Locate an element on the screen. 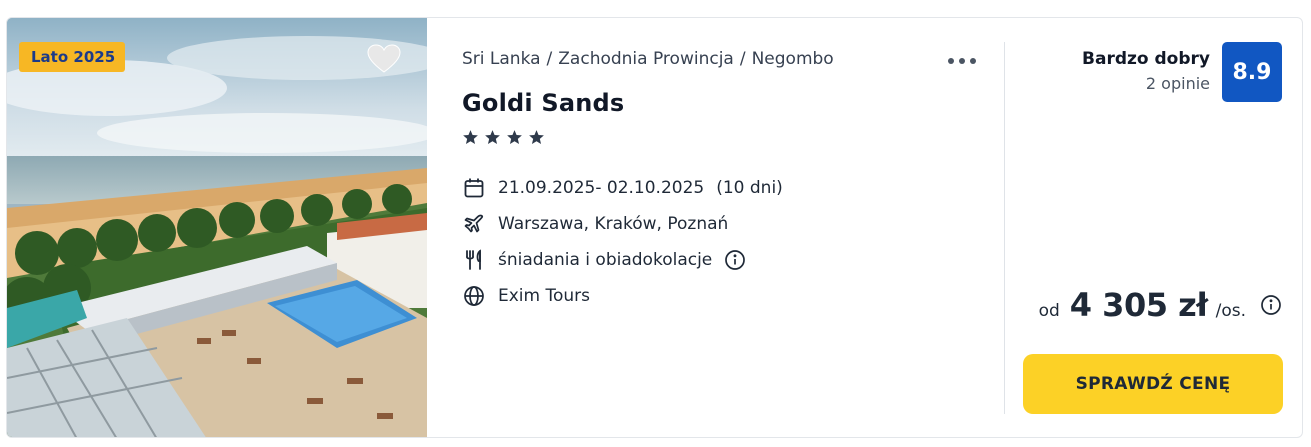 The height and width of the screenshot is (447, 1311). operator-row: Exim Tours is located at coordinates (622, 296).